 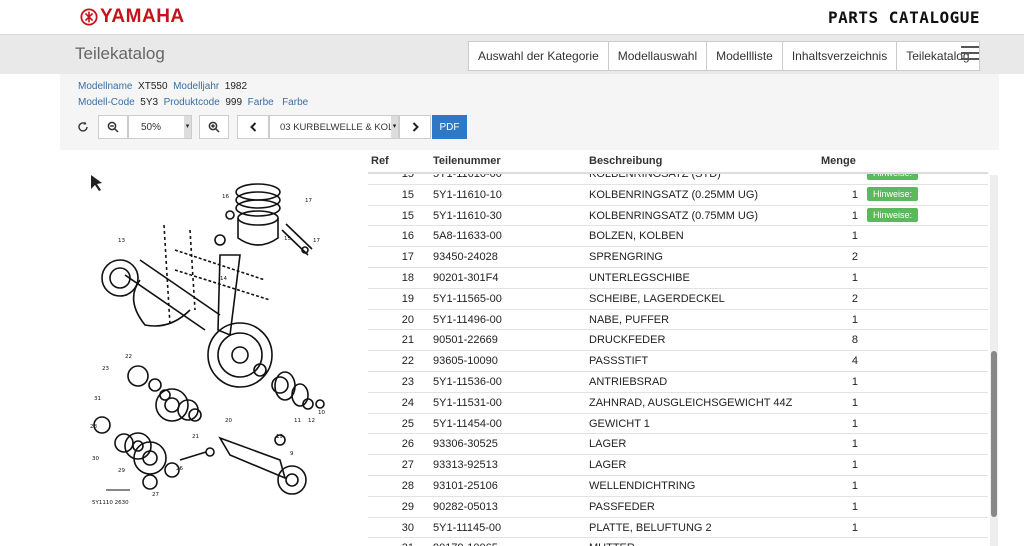 I want to click on table-header: Ref Teilenummer Beschreibung Menge, so click(x=678, y=162).